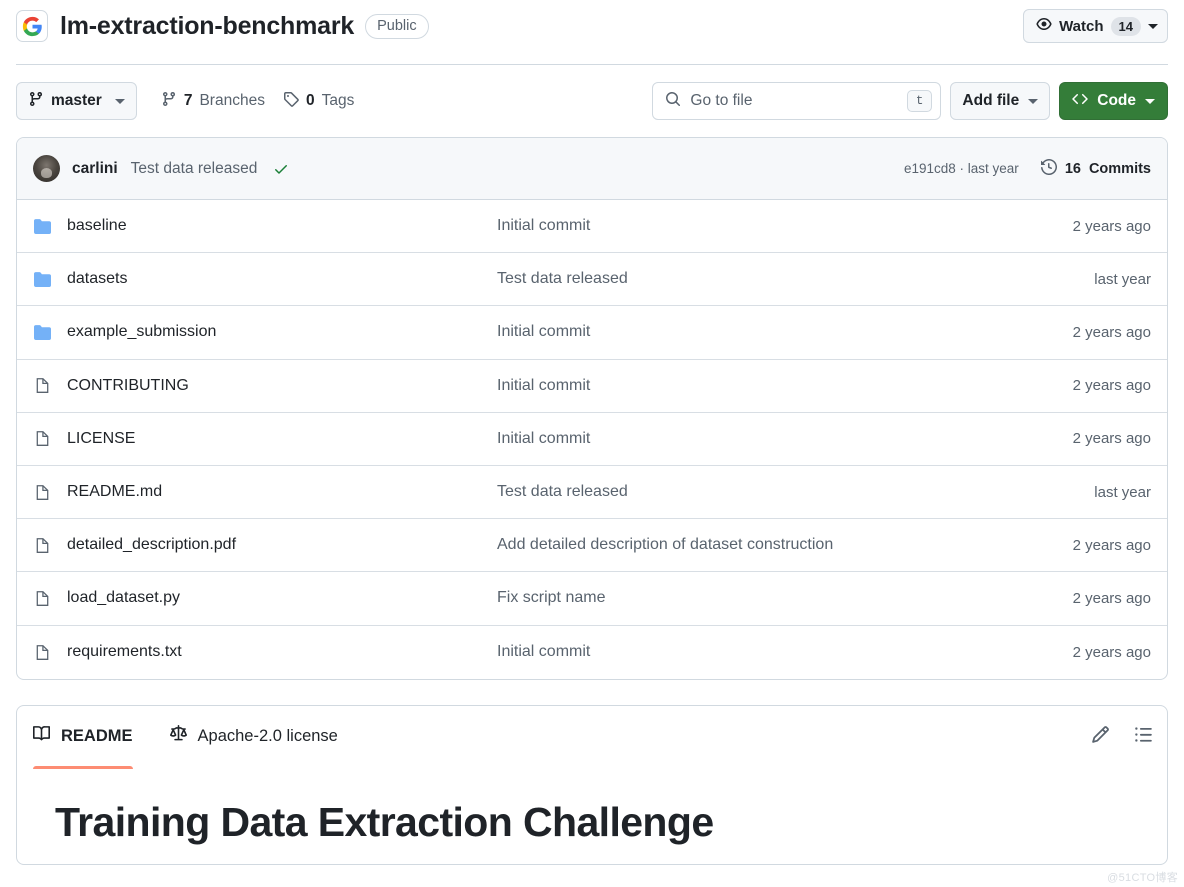  Describe the element at coordinates (1080, 101) in the screenshot. I see `code-brackets-icon` at that location.